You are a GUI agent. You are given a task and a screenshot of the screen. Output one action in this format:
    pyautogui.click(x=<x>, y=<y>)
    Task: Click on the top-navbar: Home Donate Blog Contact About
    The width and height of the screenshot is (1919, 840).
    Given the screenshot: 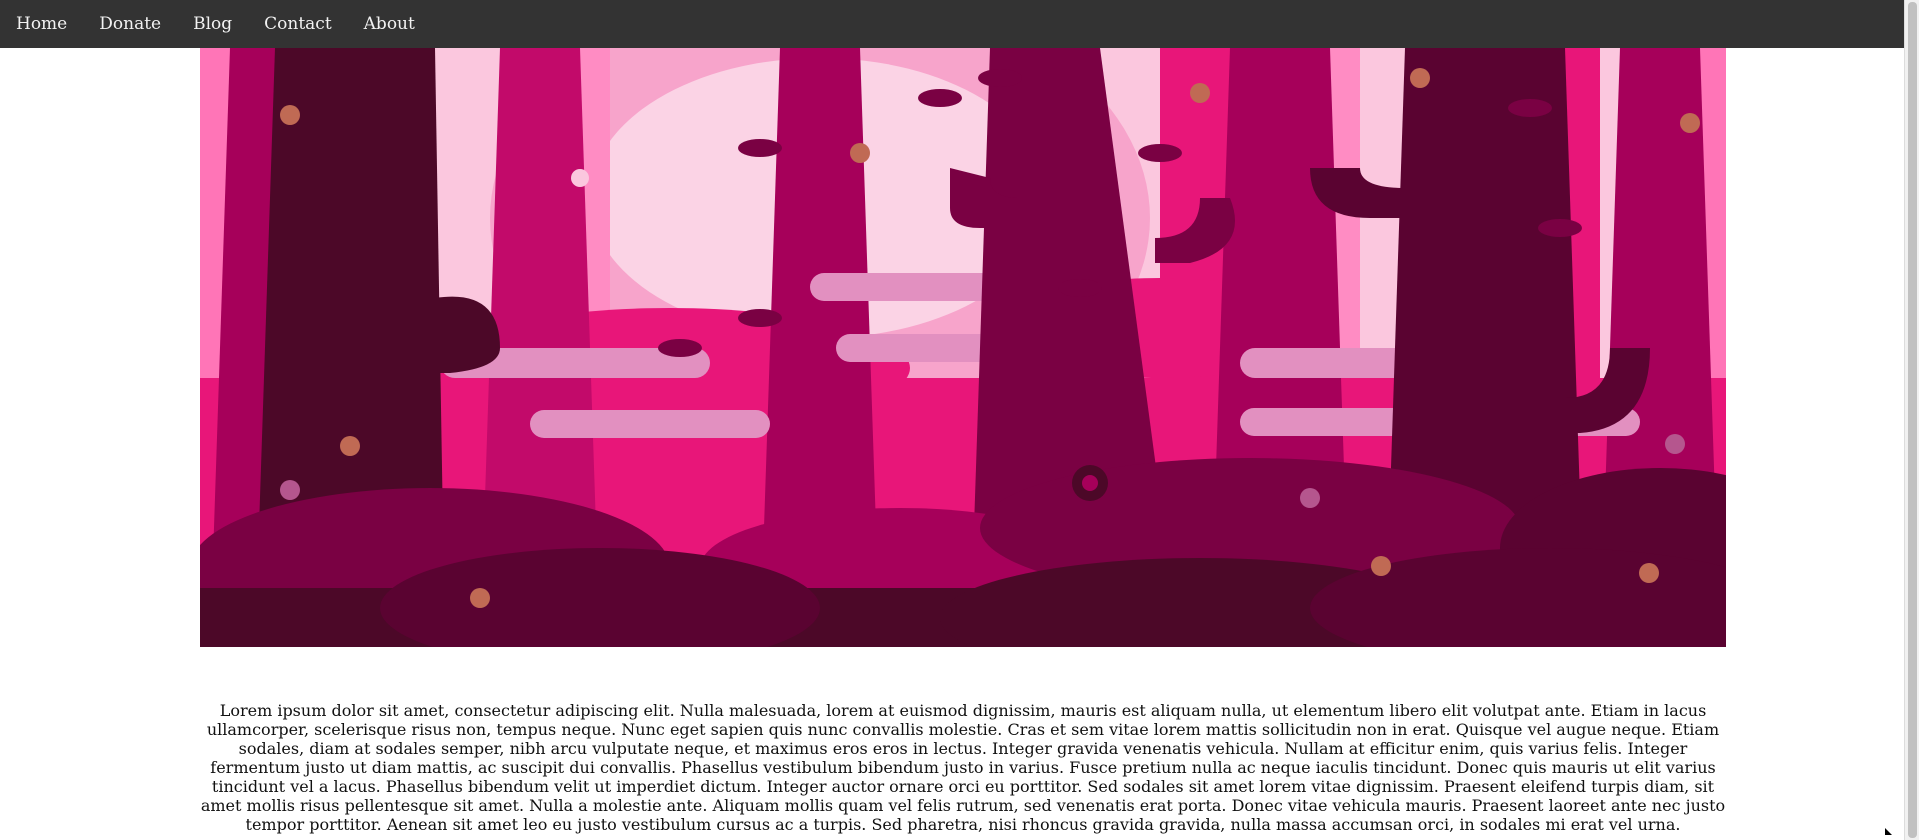 What is the action you would take?
    pyautogui.click(x=952, y=24)
    